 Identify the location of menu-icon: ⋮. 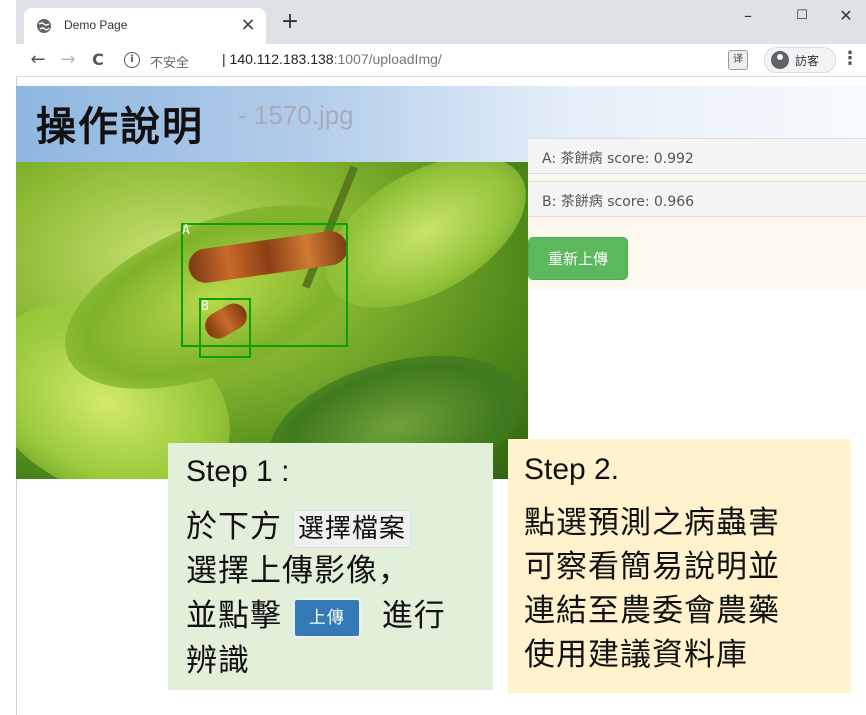
(850, 58).